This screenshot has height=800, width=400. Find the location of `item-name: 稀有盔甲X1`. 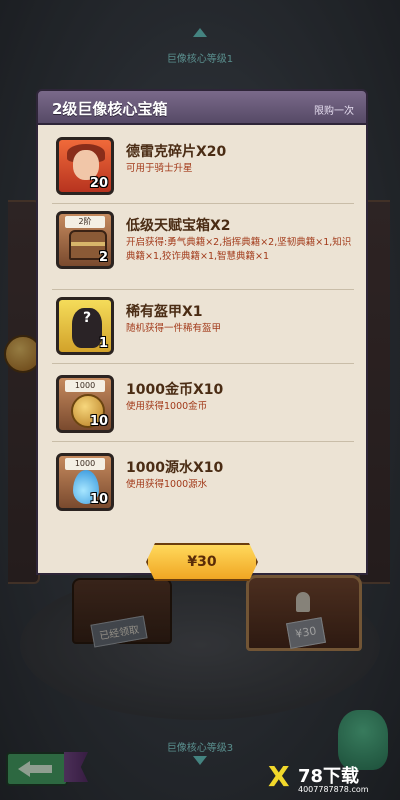

item-name: 稀有盔甲X1 is located at coordinates (164, 312).